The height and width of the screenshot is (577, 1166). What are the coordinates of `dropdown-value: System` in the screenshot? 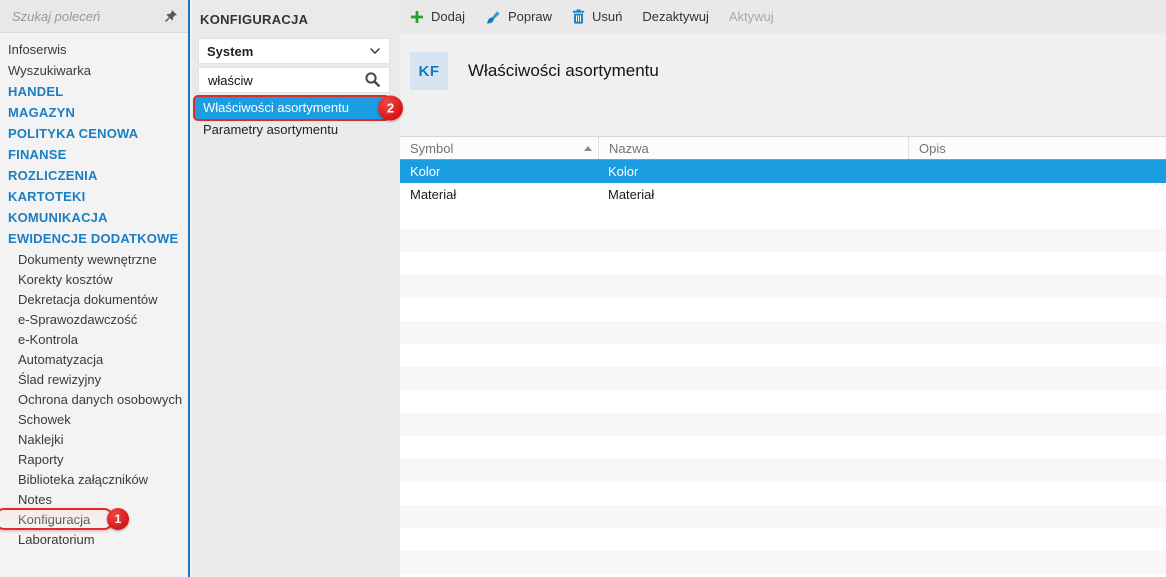 It's located at (230, 51).